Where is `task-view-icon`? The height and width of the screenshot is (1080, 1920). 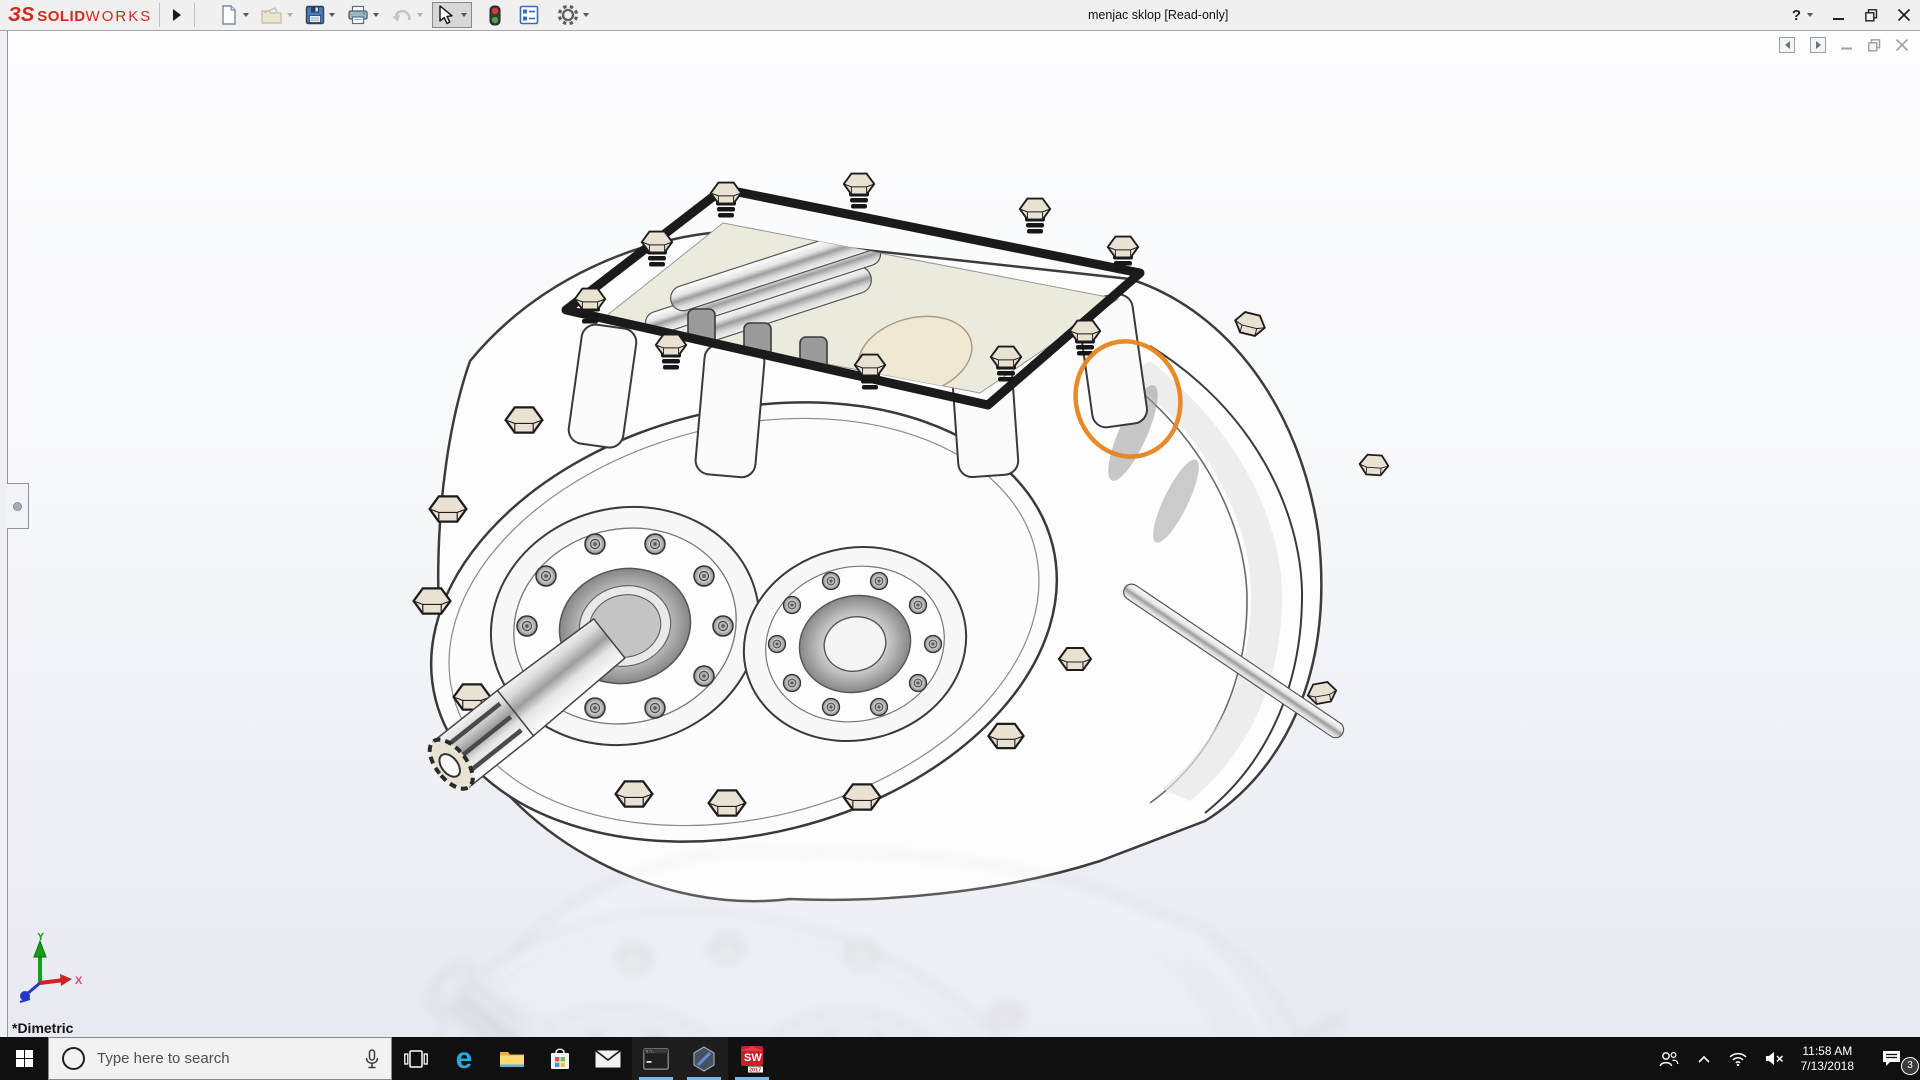
task-view-icon is located at coordinates (416, 1058).